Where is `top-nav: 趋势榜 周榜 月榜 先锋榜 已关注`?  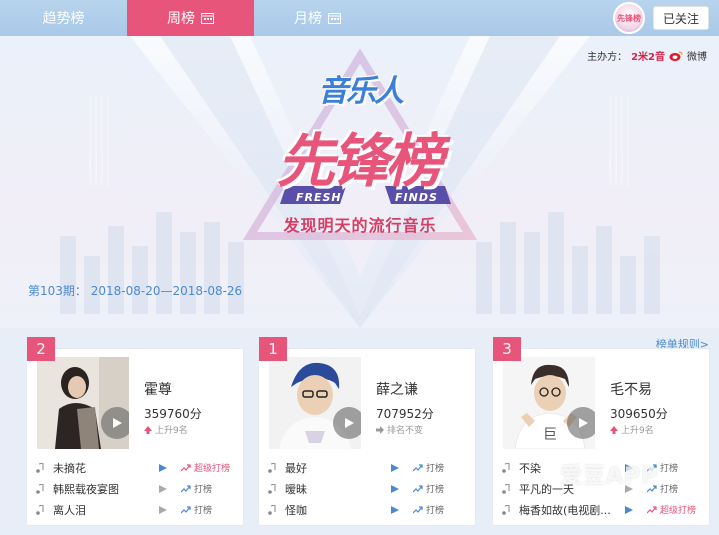
top-nav: 趋势榜 周榜 月榜 先锋榜 已关注 is located at coordinates (359, 18).